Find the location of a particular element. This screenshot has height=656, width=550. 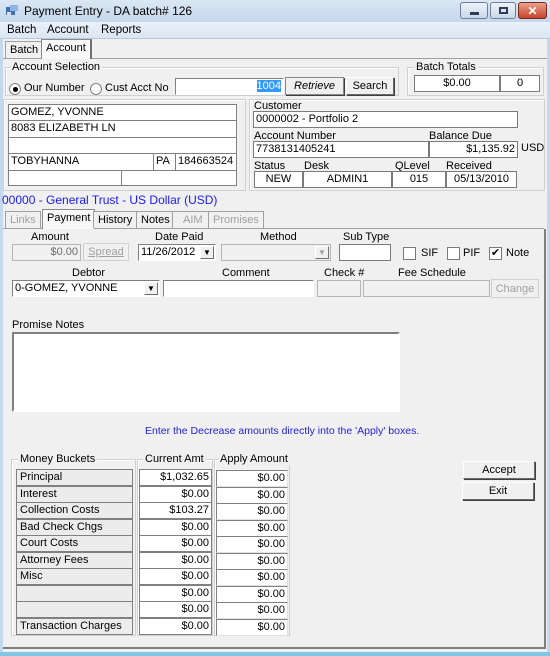

account-number-value: 7738131405241 is located at coordinates (341, 149).